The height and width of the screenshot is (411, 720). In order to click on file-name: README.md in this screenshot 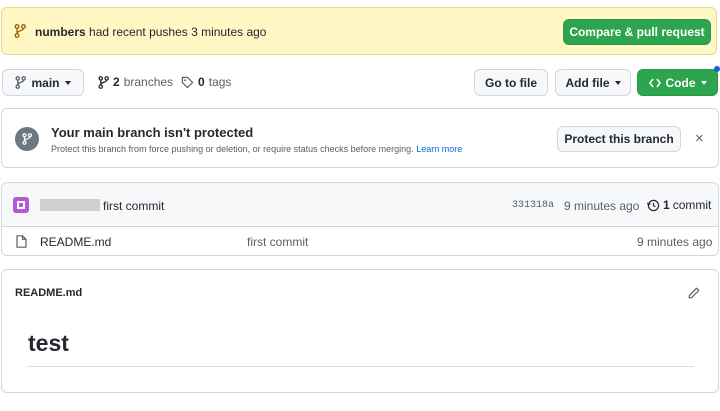, I will do `click(75, 242)`.